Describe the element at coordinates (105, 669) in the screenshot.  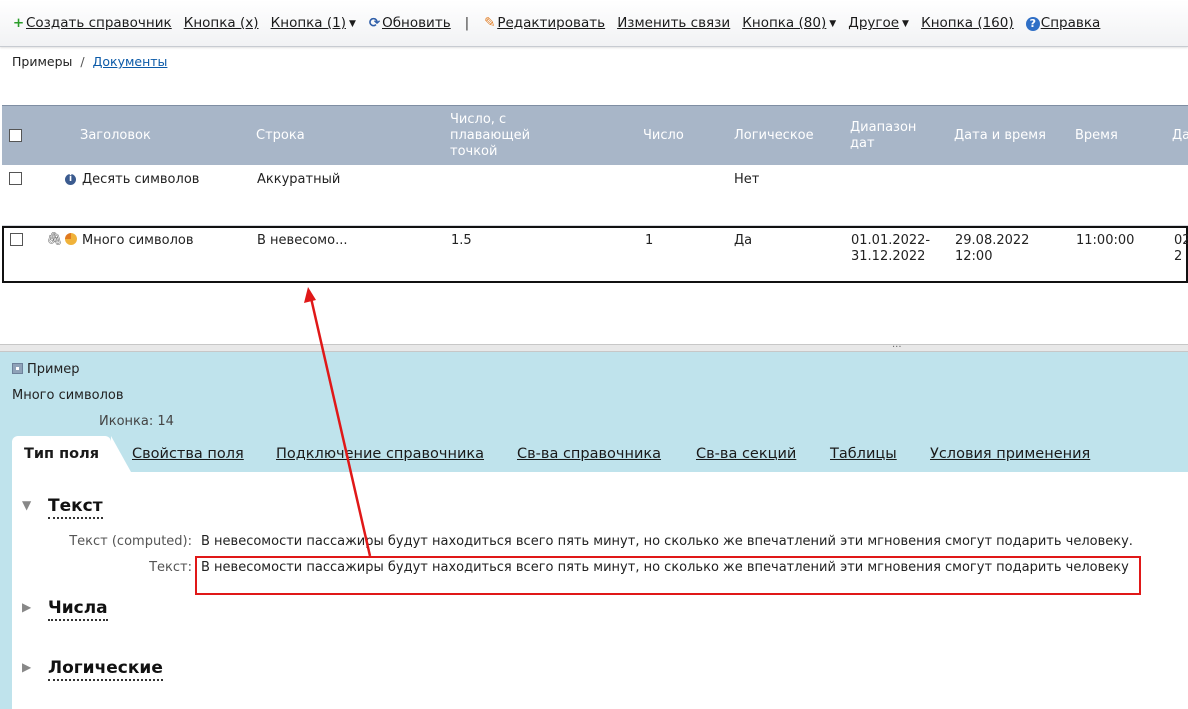
I see `section-logical-title: Логические` at that location.